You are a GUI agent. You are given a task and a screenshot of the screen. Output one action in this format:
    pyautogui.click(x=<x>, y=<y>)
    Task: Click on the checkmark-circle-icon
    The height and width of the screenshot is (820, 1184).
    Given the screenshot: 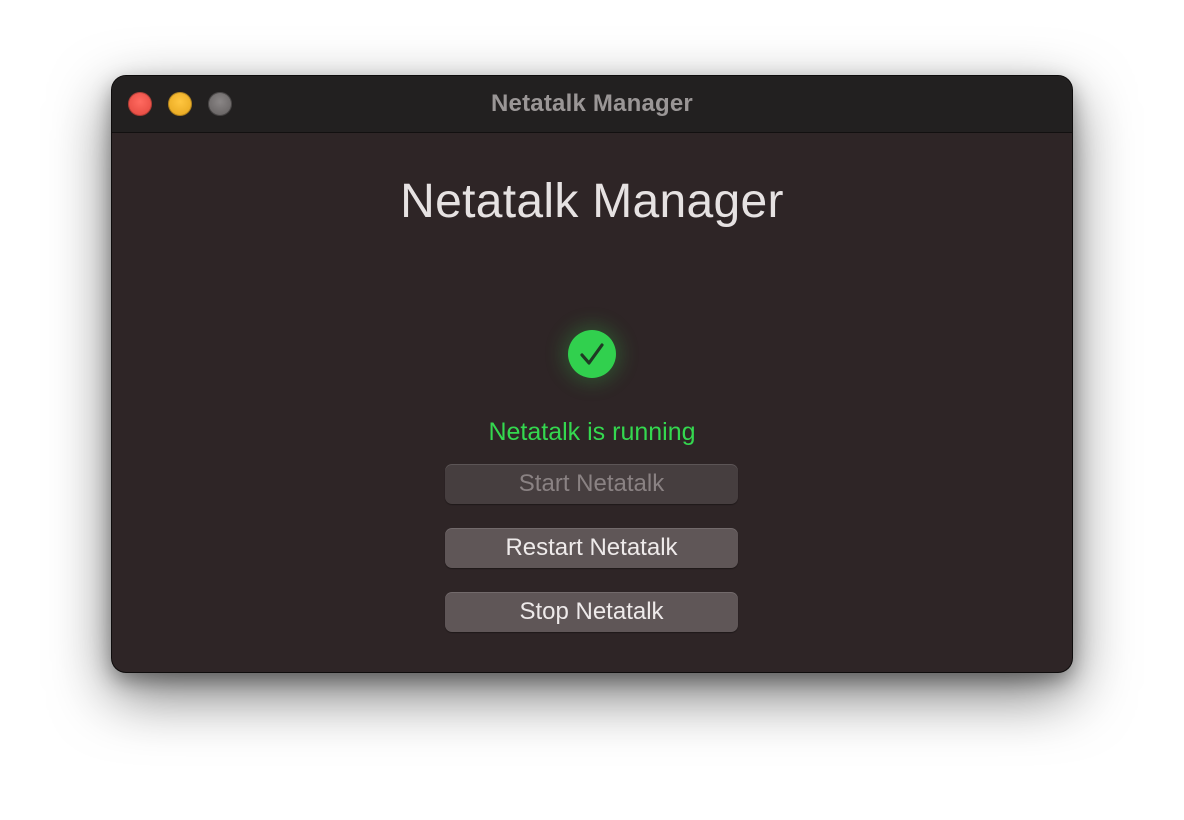 What is the action you would take?
    pyautogui.click(x=592, y=354)
    